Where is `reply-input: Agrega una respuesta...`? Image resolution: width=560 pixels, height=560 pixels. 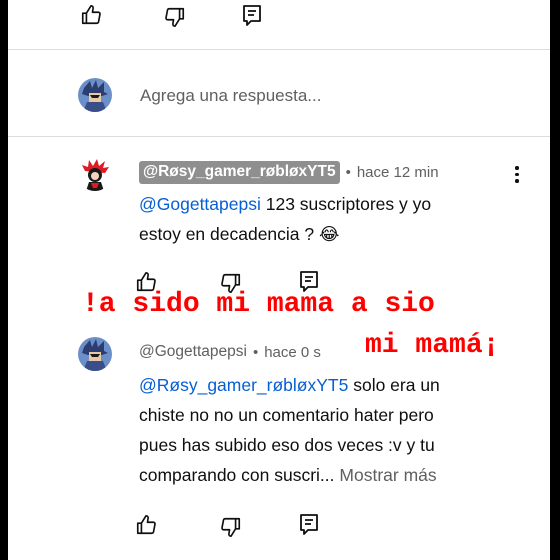
reply-input: Agrega una respuesta... is located at coordinates (230, 96).